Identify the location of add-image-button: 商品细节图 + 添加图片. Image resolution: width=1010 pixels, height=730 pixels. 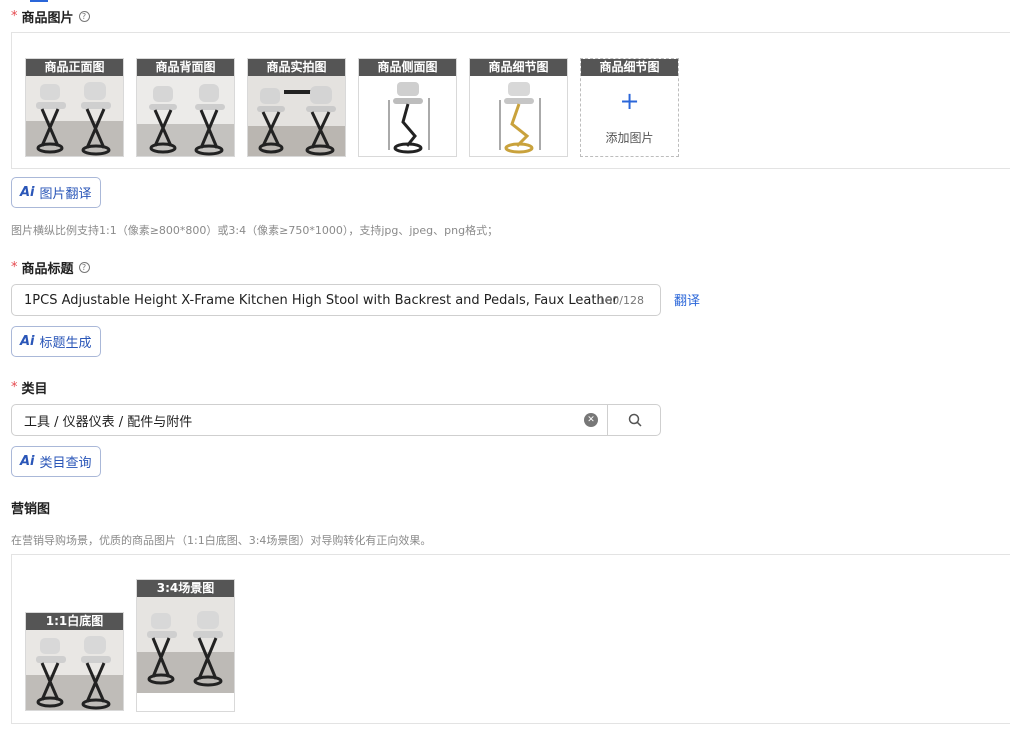
(629, 107).